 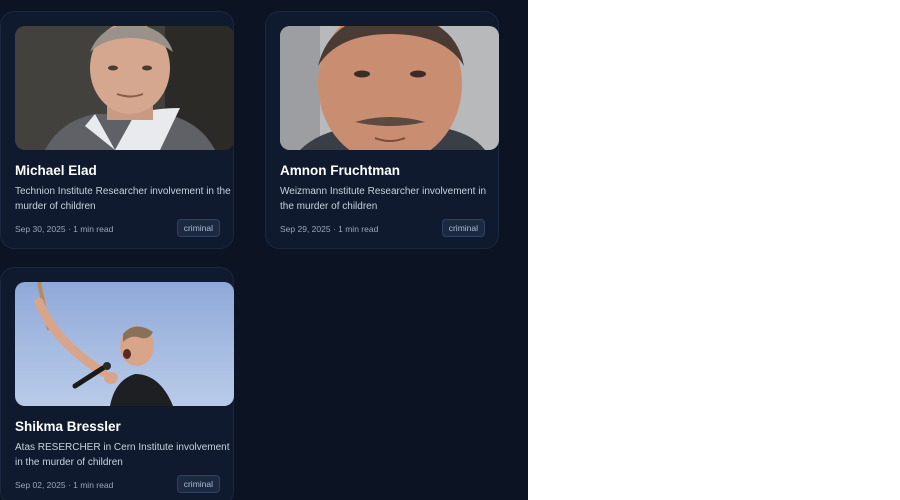 I want to click on article-meta: Sep 02, 2025 · 1 min read, so click(x=64, y=485).